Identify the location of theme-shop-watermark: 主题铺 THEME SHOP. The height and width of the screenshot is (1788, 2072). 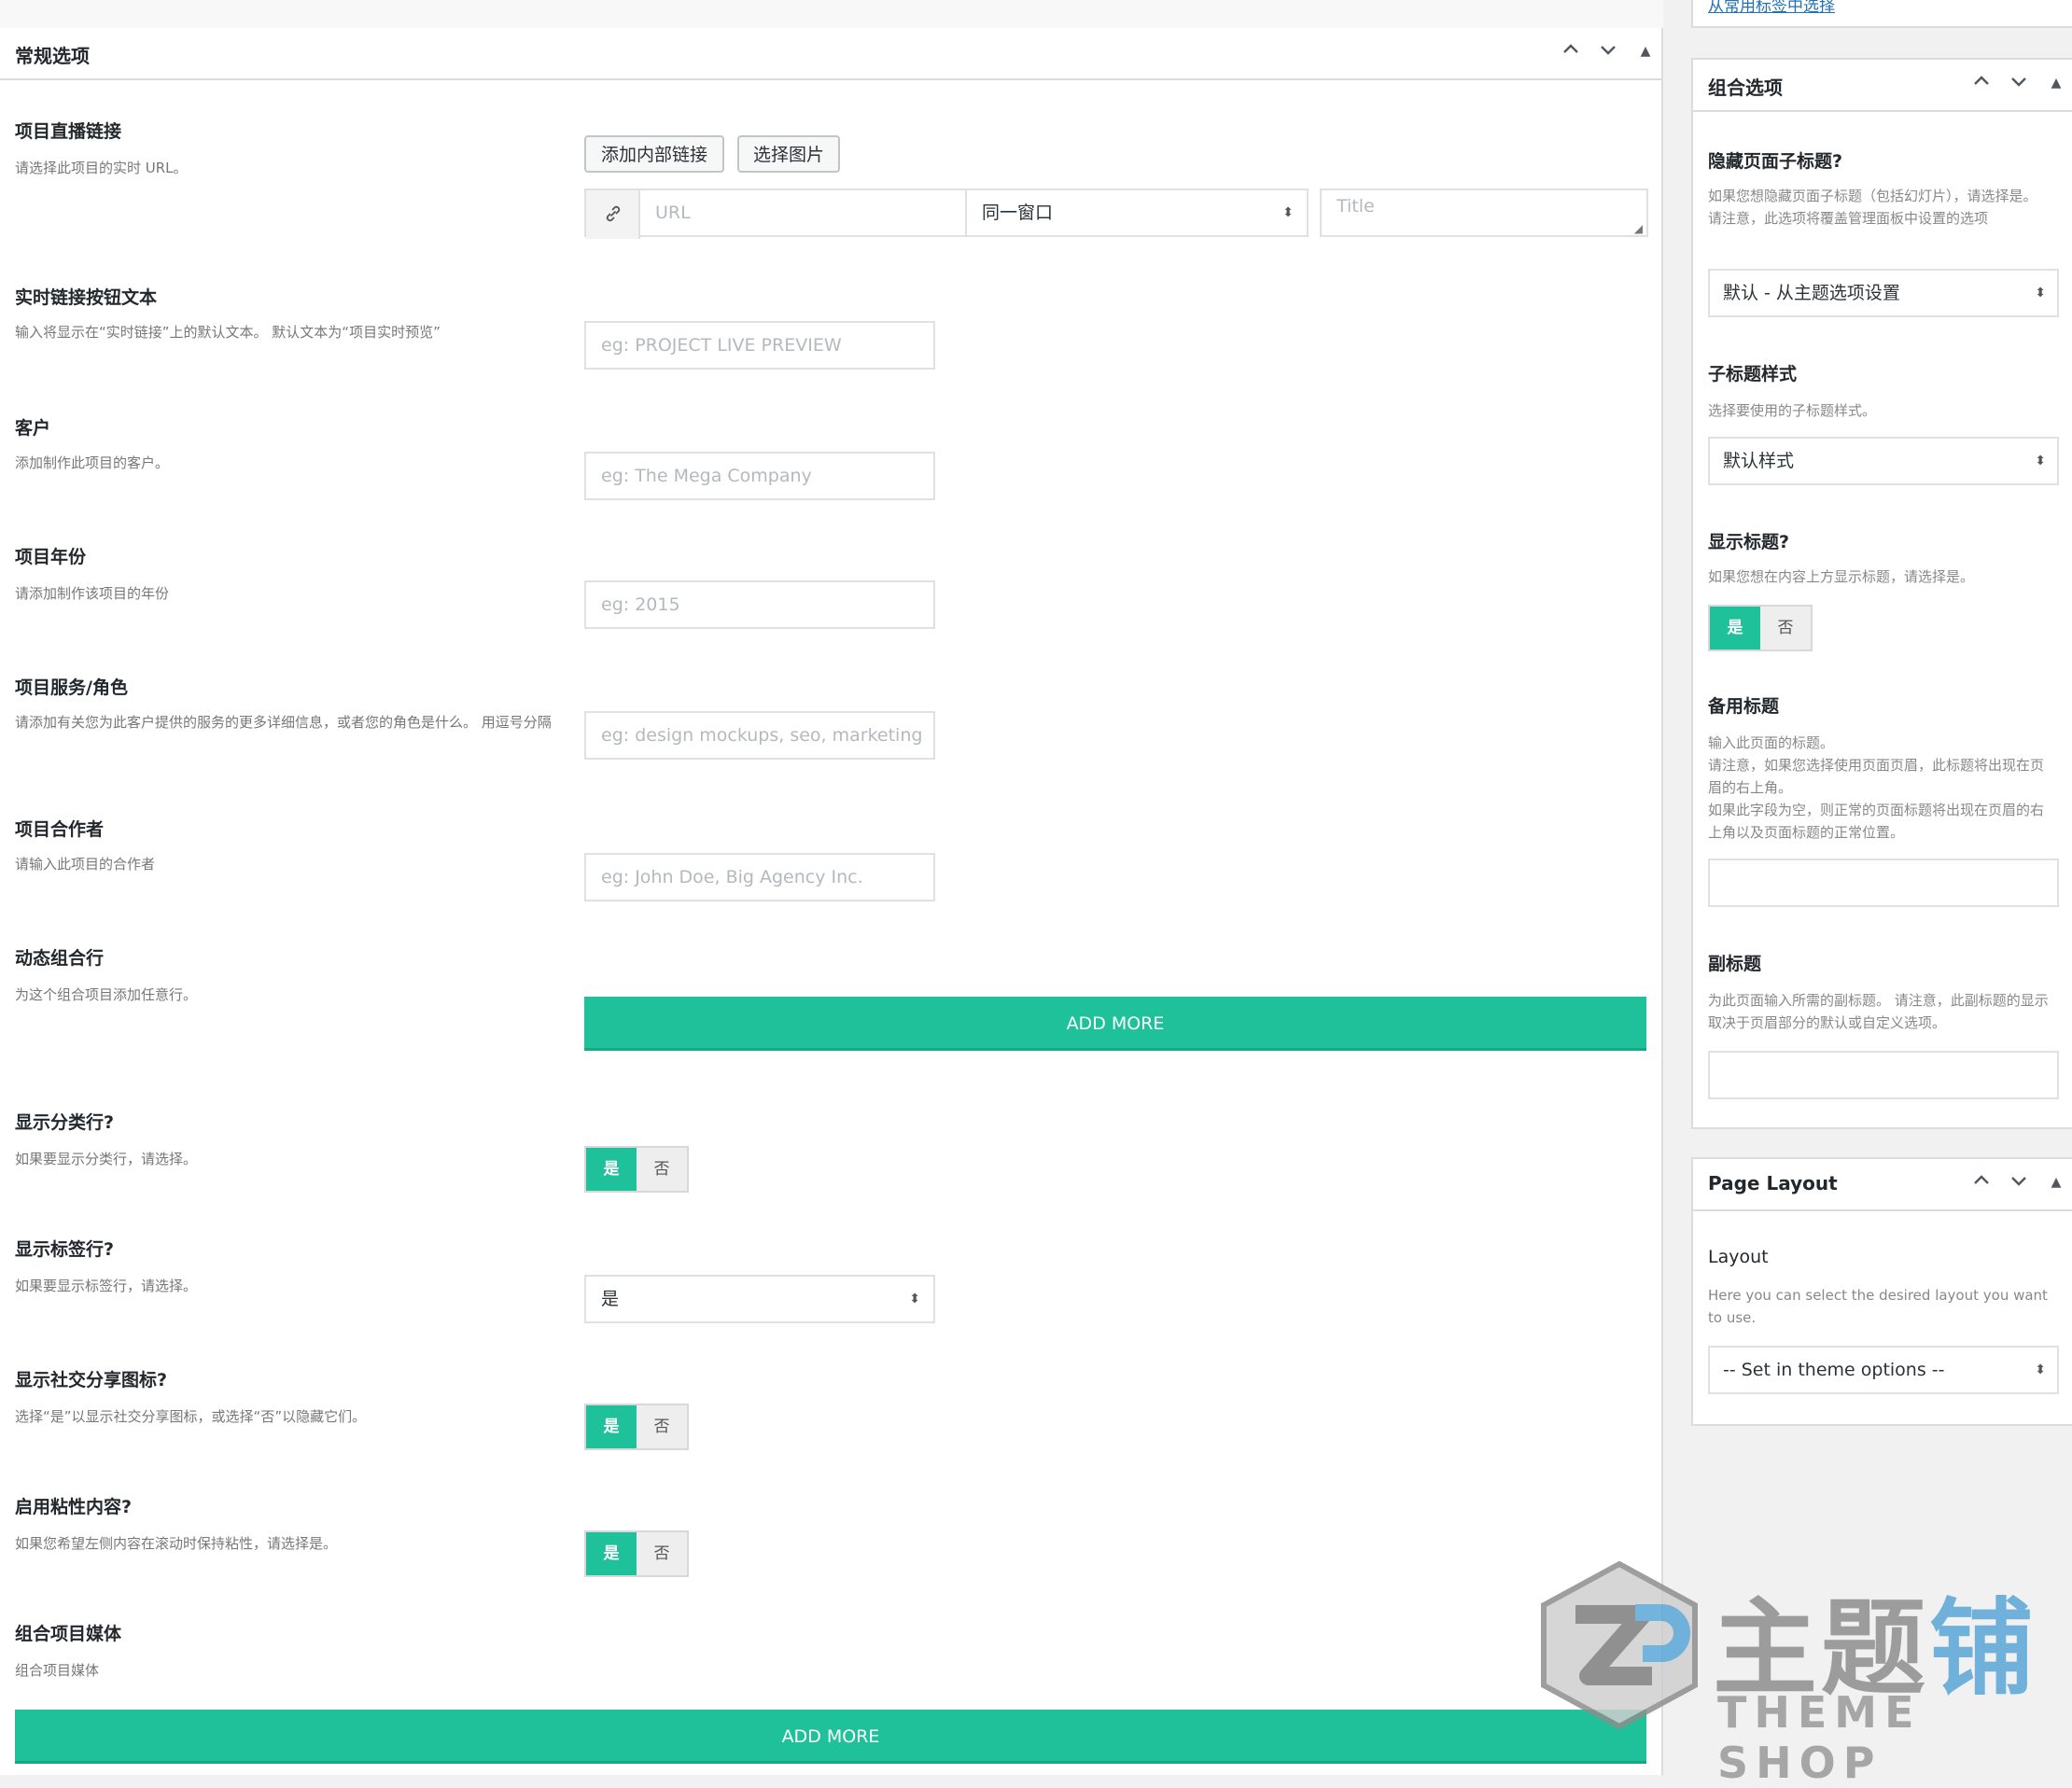
(1801, 1668).